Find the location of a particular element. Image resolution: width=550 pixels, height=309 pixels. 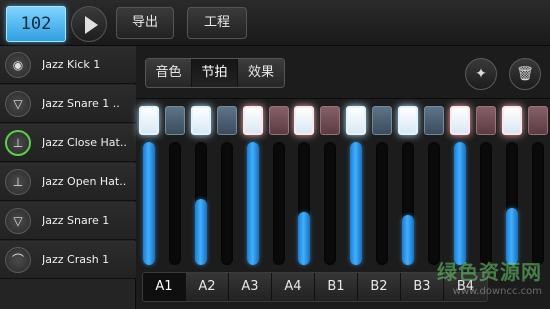

magic-wand-icon: ✦ is located at coordinates (481, 74).